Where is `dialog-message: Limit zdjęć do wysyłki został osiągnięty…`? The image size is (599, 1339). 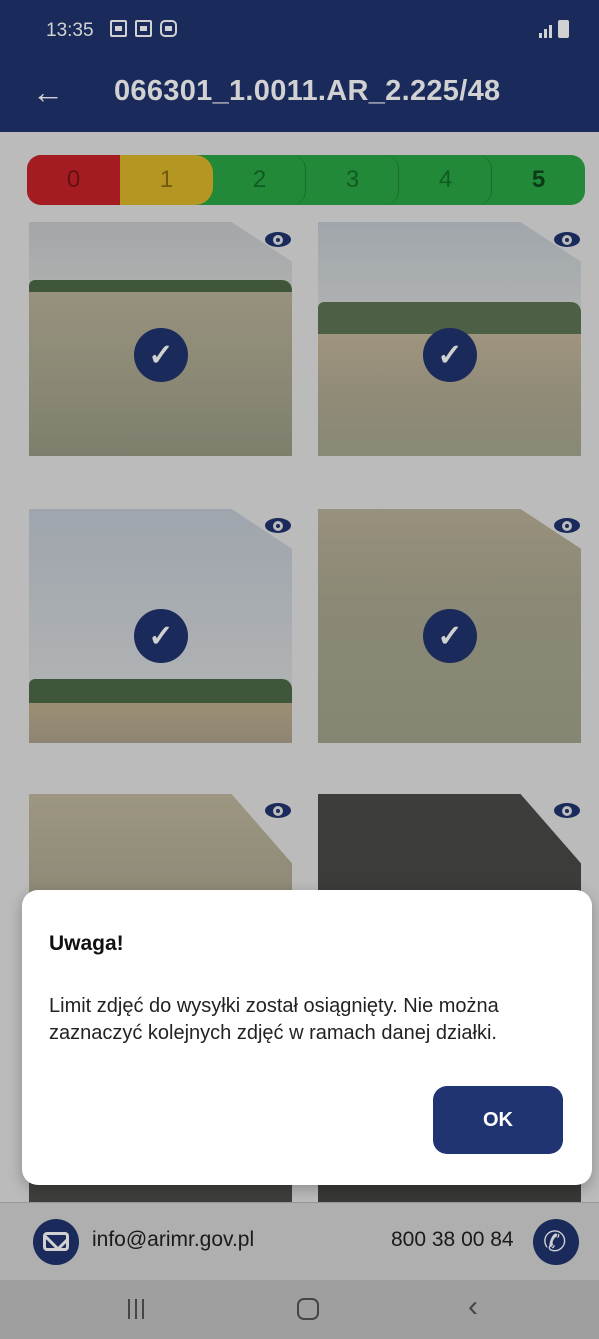 dialog-message: Limit zdjęć do wysyłki został osiągnięty… is located at coordinates (274, 1019).